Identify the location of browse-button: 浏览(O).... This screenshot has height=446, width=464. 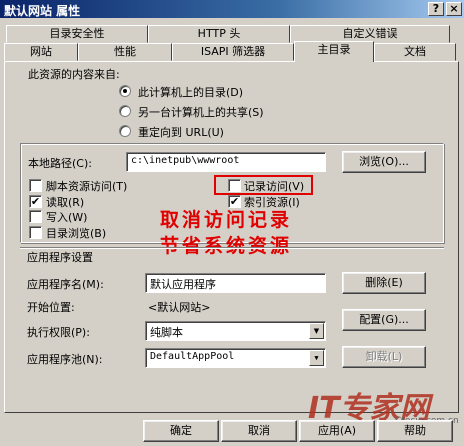
(384, 162).